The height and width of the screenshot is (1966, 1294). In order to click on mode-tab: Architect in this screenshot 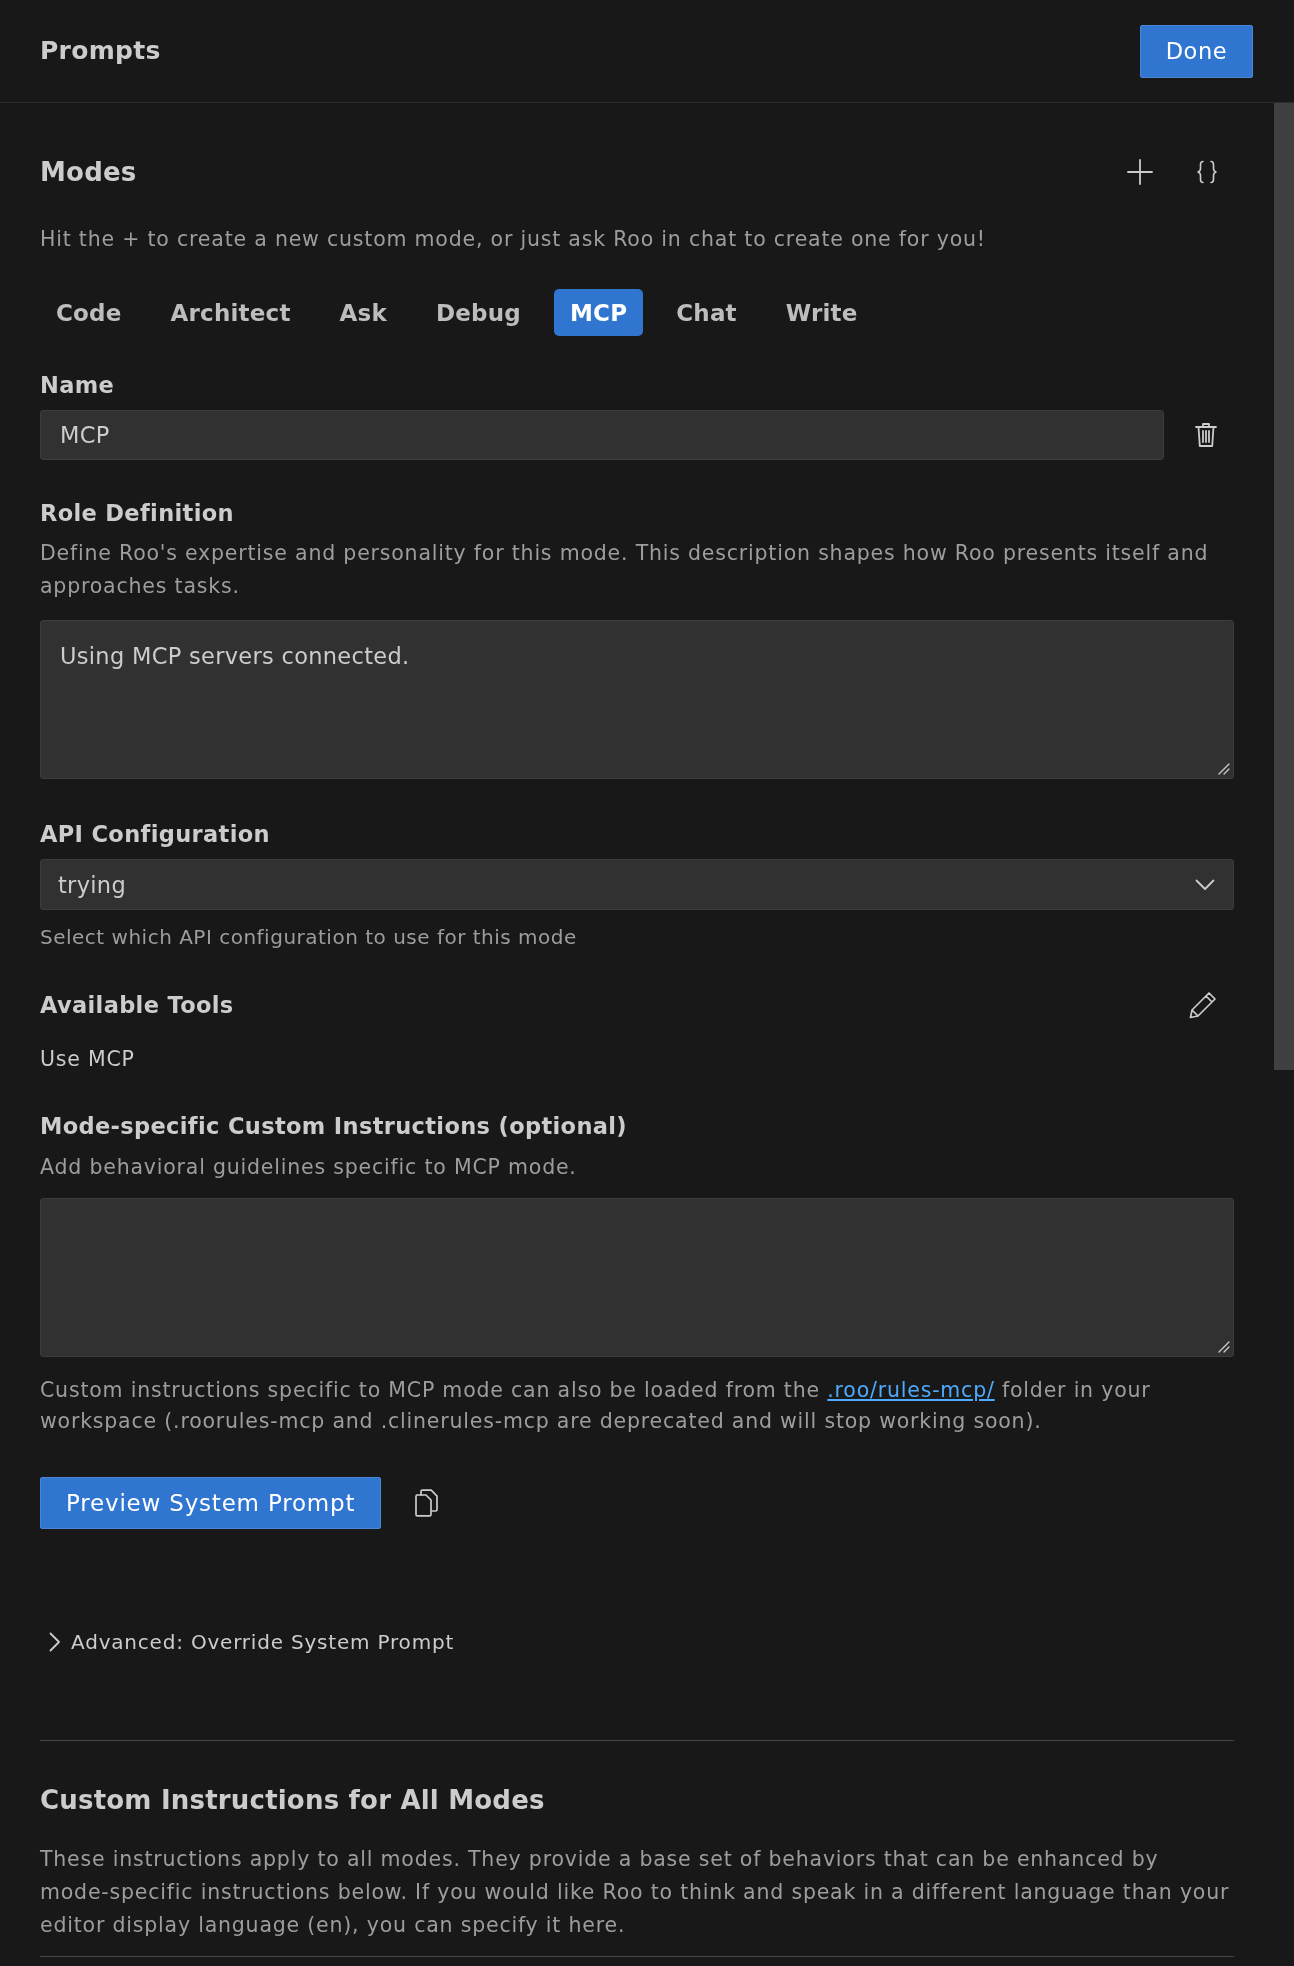, I will do `click(230, 312)`.